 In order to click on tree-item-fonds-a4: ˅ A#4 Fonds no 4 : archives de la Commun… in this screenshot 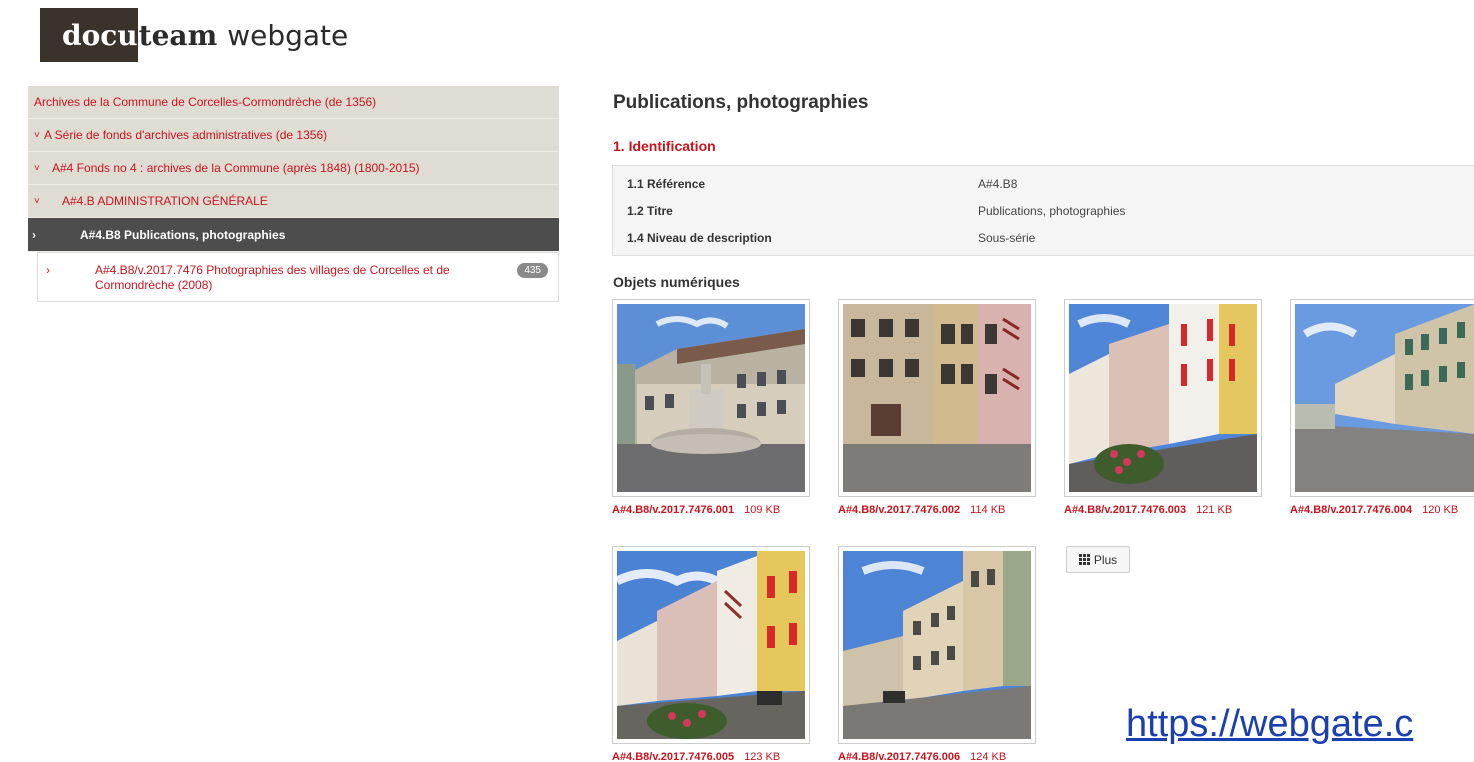, I will do `click(293, 168)`.